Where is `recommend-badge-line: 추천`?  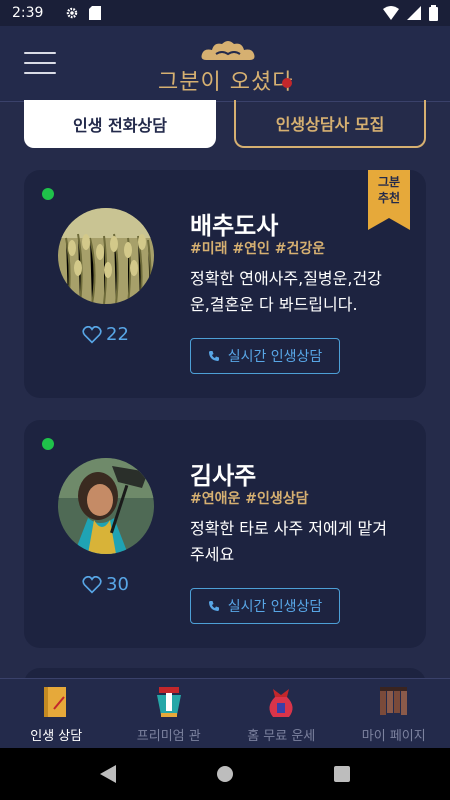 recommend-badge-line: 추천 is located at coordinates (389, 198).